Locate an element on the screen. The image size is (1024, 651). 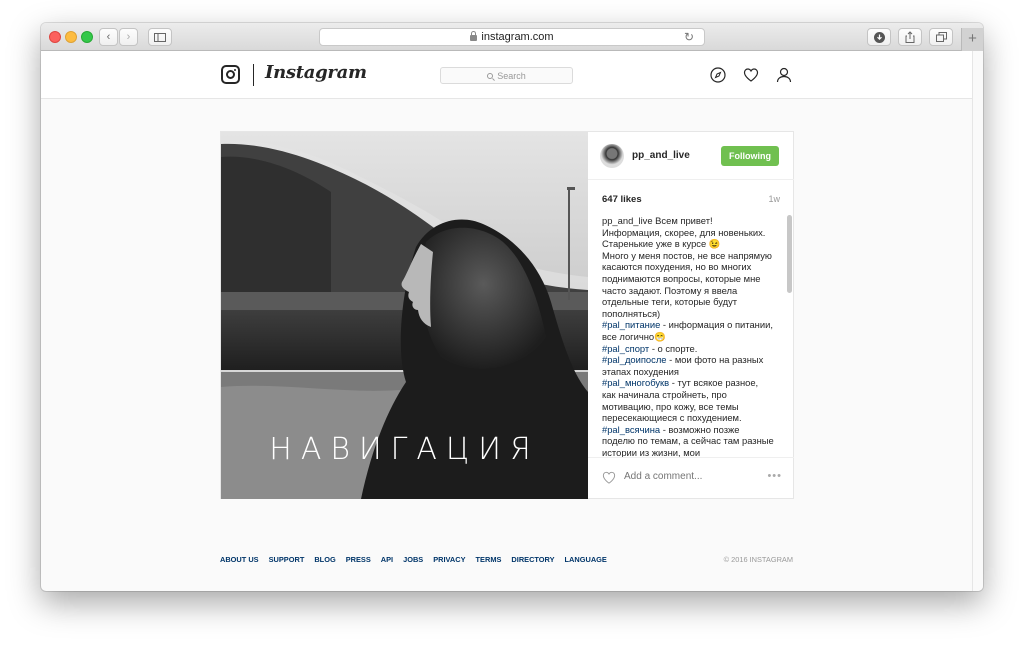
sidebar-toggle-button is located at coordinates (160, 37).